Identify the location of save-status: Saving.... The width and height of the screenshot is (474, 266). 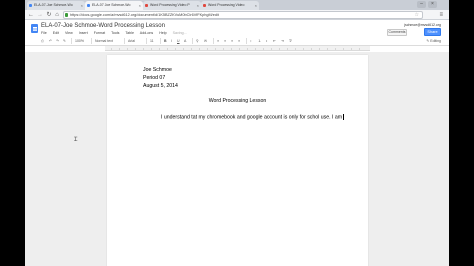
(179, 33).